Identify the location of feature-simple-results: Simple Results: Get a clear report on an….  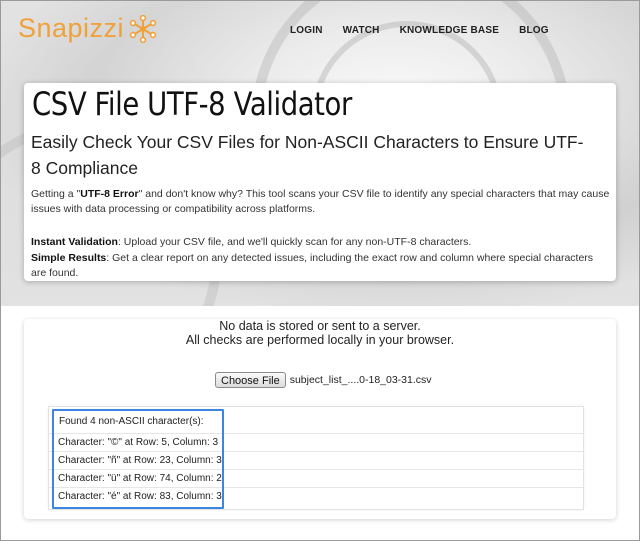
(312, 265).